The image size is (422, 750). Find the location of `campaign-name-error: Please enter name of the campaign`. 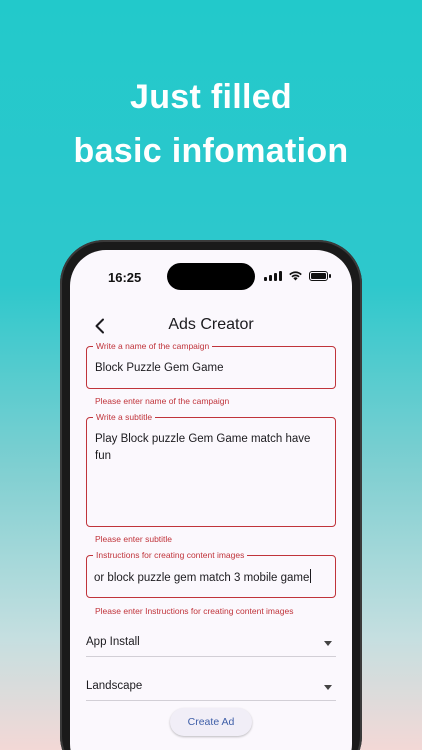

campaign-name-error: Please enter name of the campaign is located at coordinates (162, 401).